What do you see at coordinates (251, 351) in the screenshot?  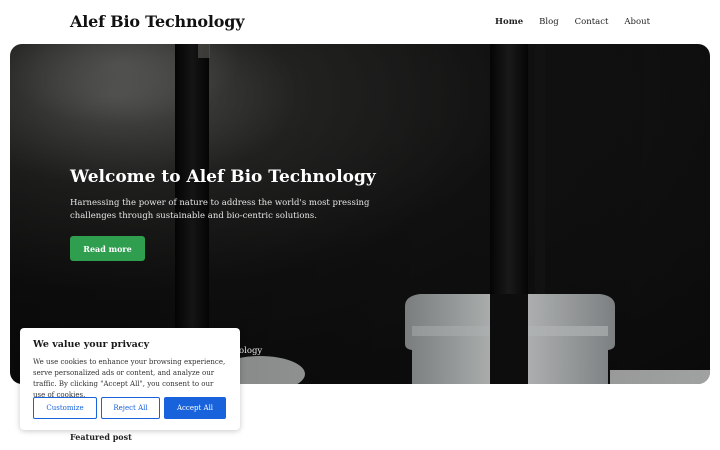 I see `hero-caption: ology` at bounding box center [251, 351].